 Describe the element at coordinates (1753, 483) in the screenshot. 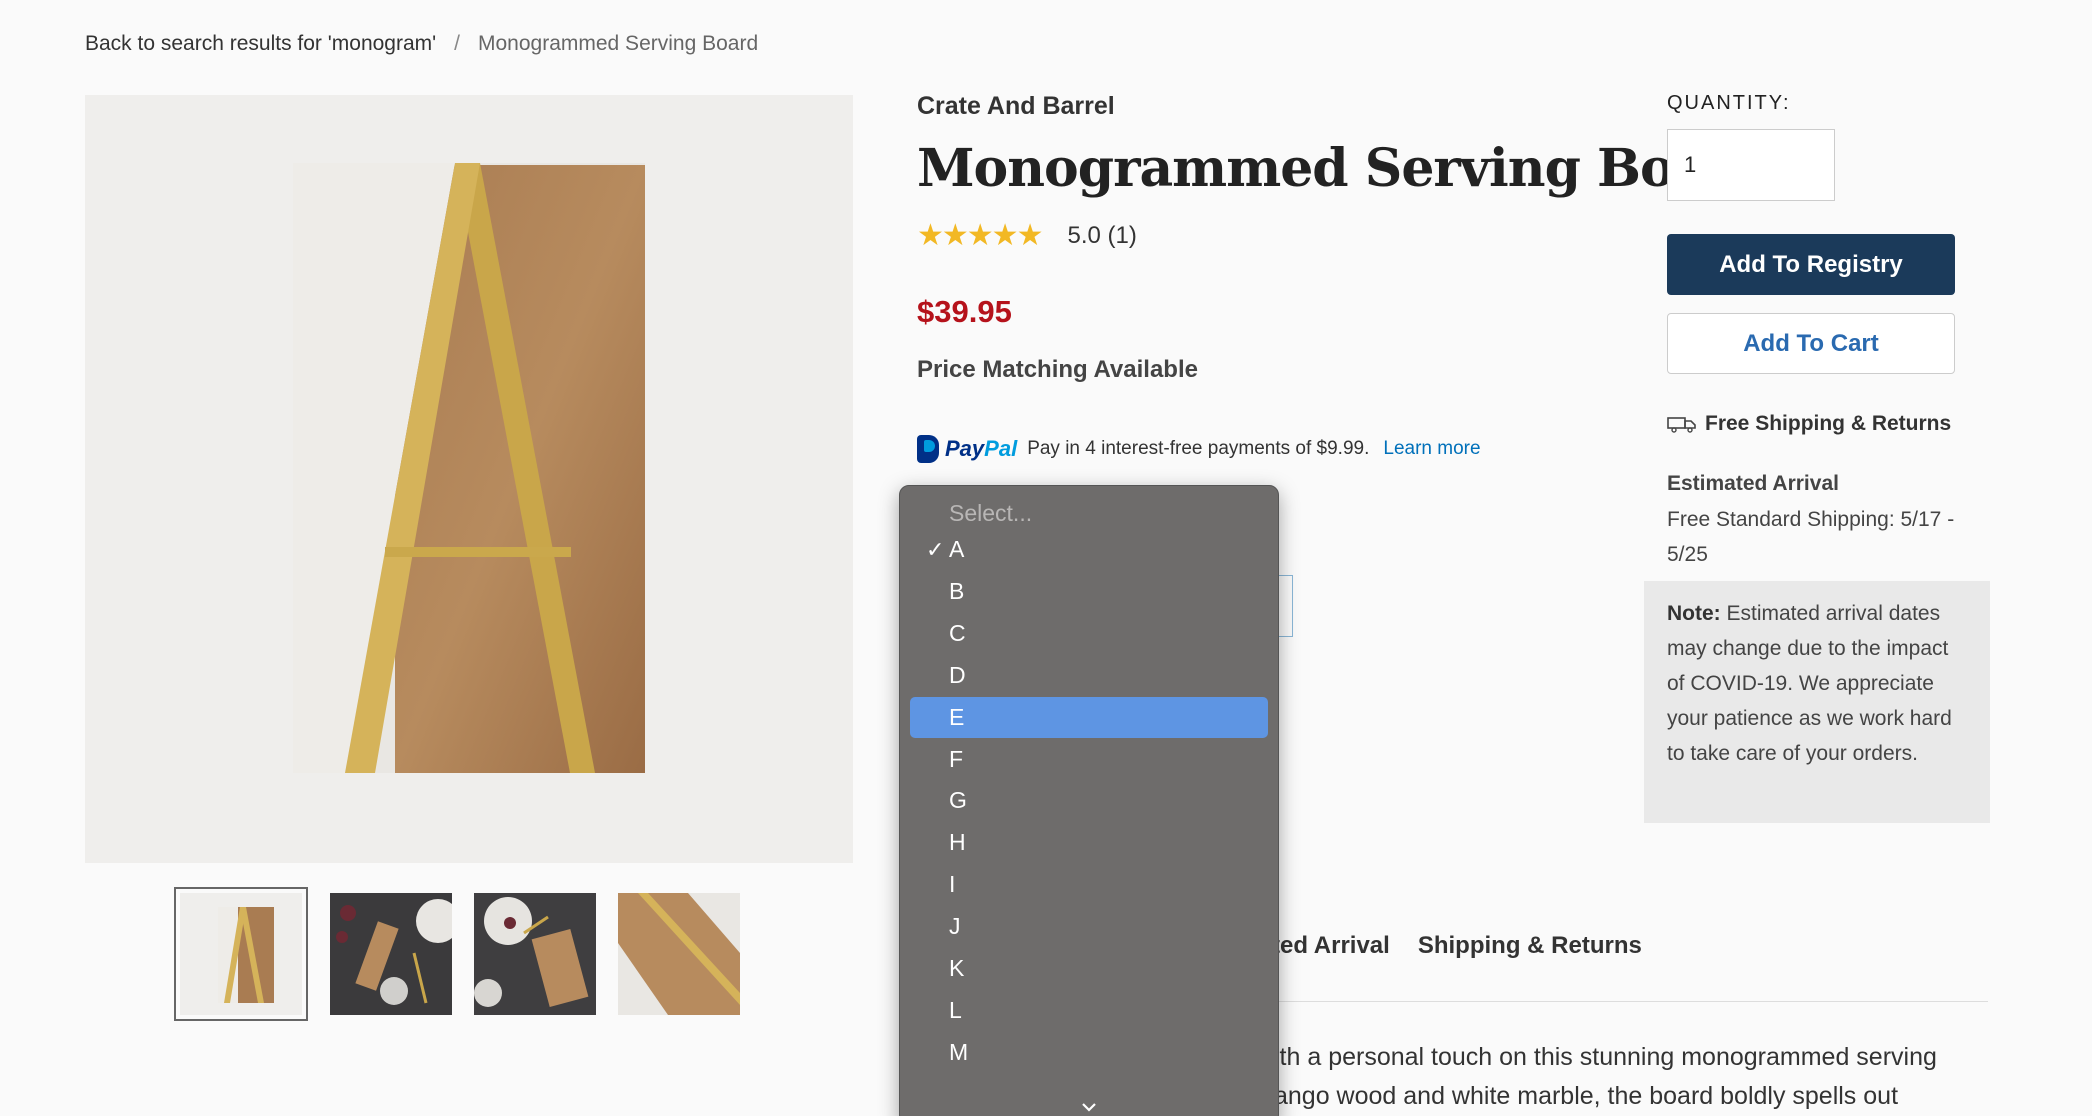

I see `estimated-arrival-title: Estimated Arrival` at that location.